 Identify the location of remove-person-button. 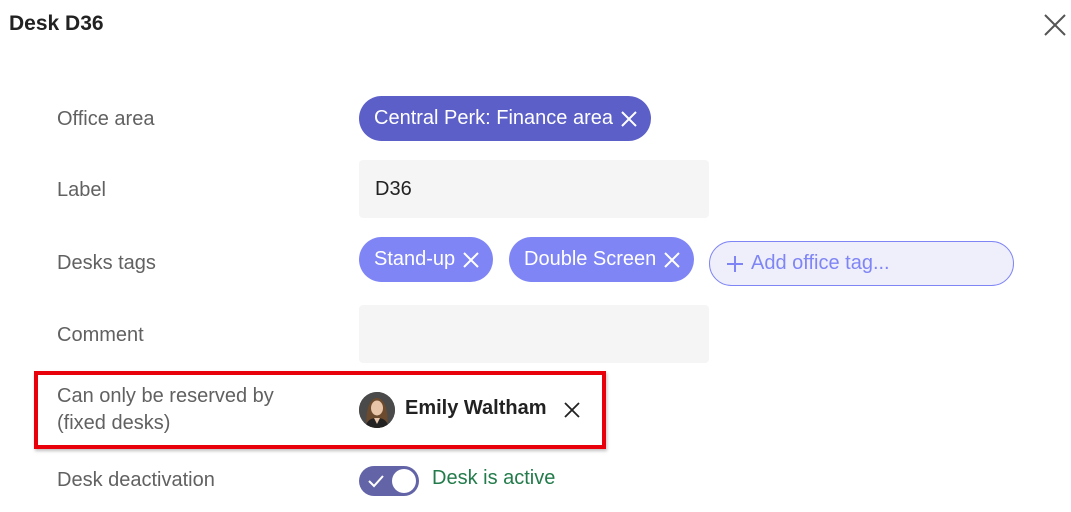
(572, 410).